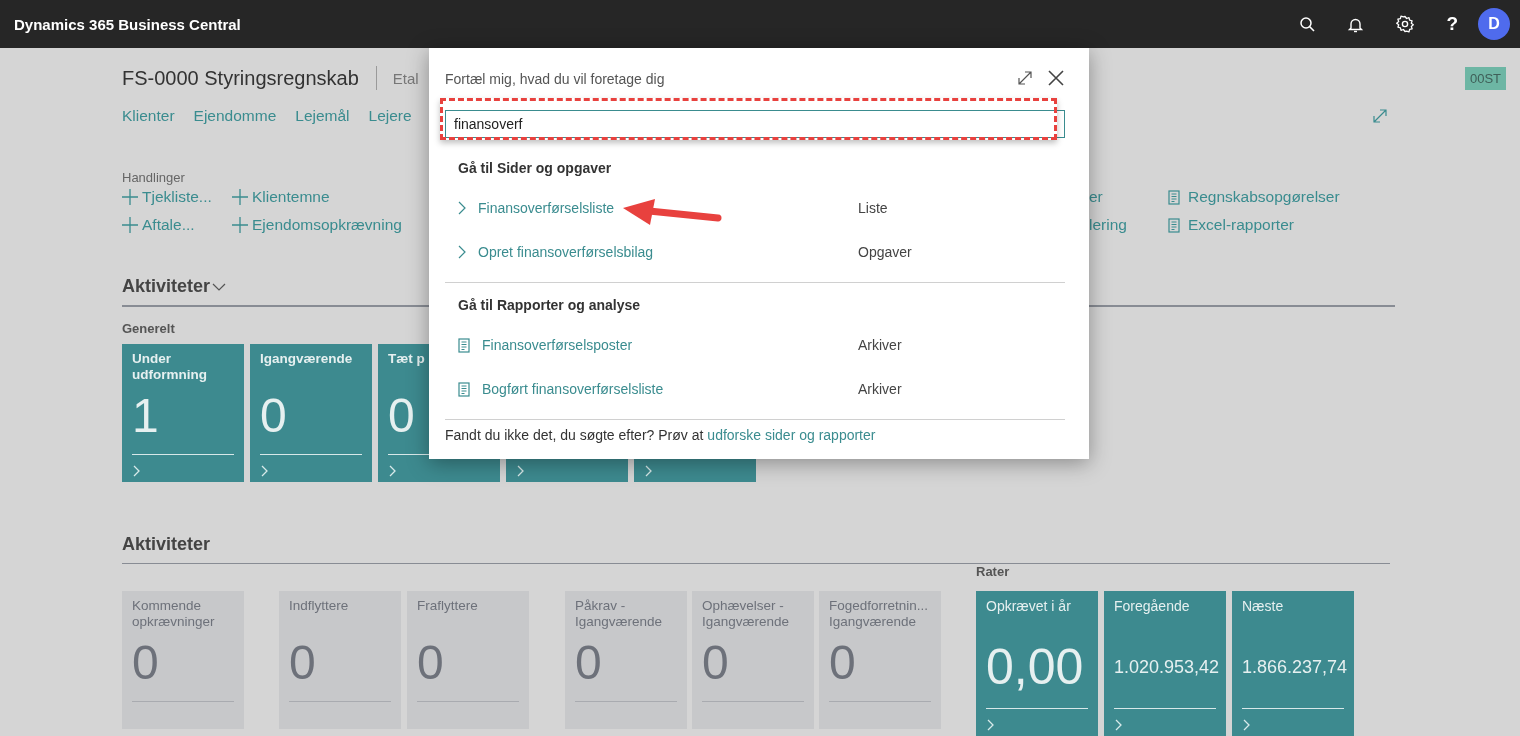 This screenshot has height=736, width=1520. I want to click on tile-title: Under udformning, so click(169, 366).